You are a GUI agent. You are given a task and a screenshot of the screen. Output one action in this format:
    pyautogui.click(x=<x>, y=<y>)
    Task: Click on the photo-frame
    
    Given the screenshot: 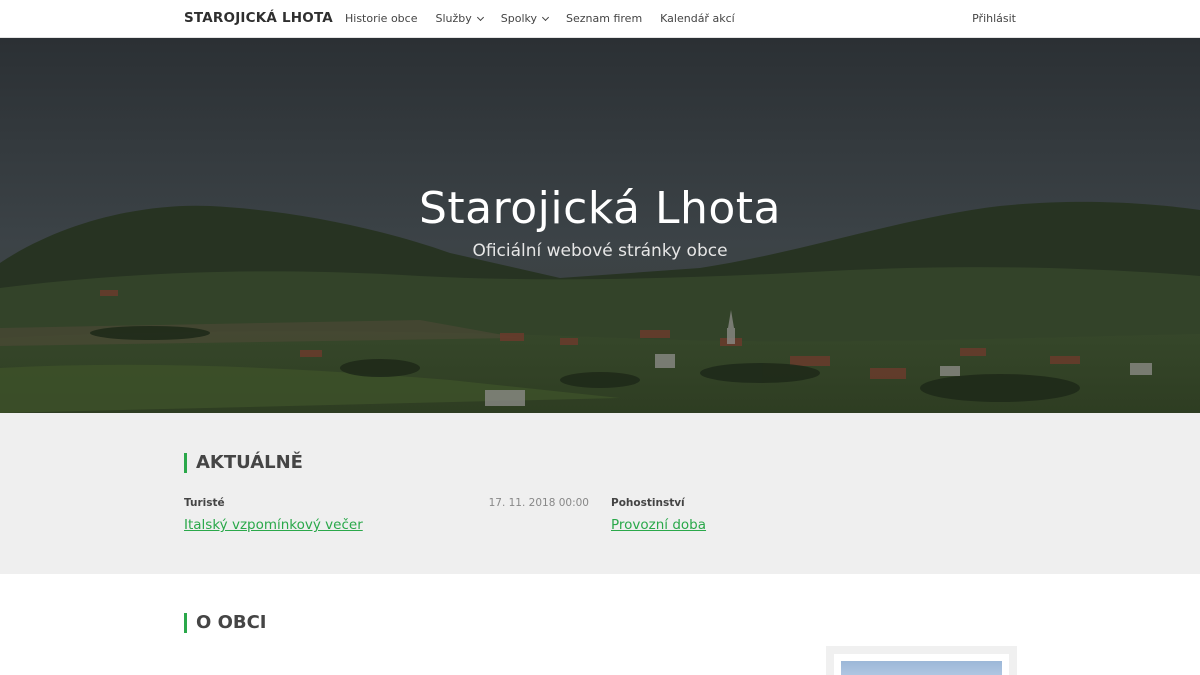 What is the action you would take?
    pyautogui.click(x=921, y=664)
    